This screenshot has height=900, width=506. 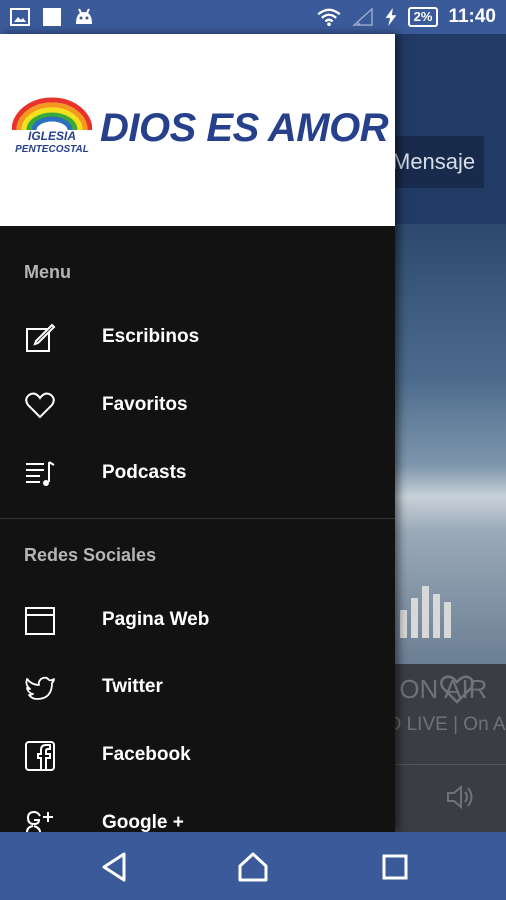 I want to click on playlist-icon, so click(x=40, y=473).